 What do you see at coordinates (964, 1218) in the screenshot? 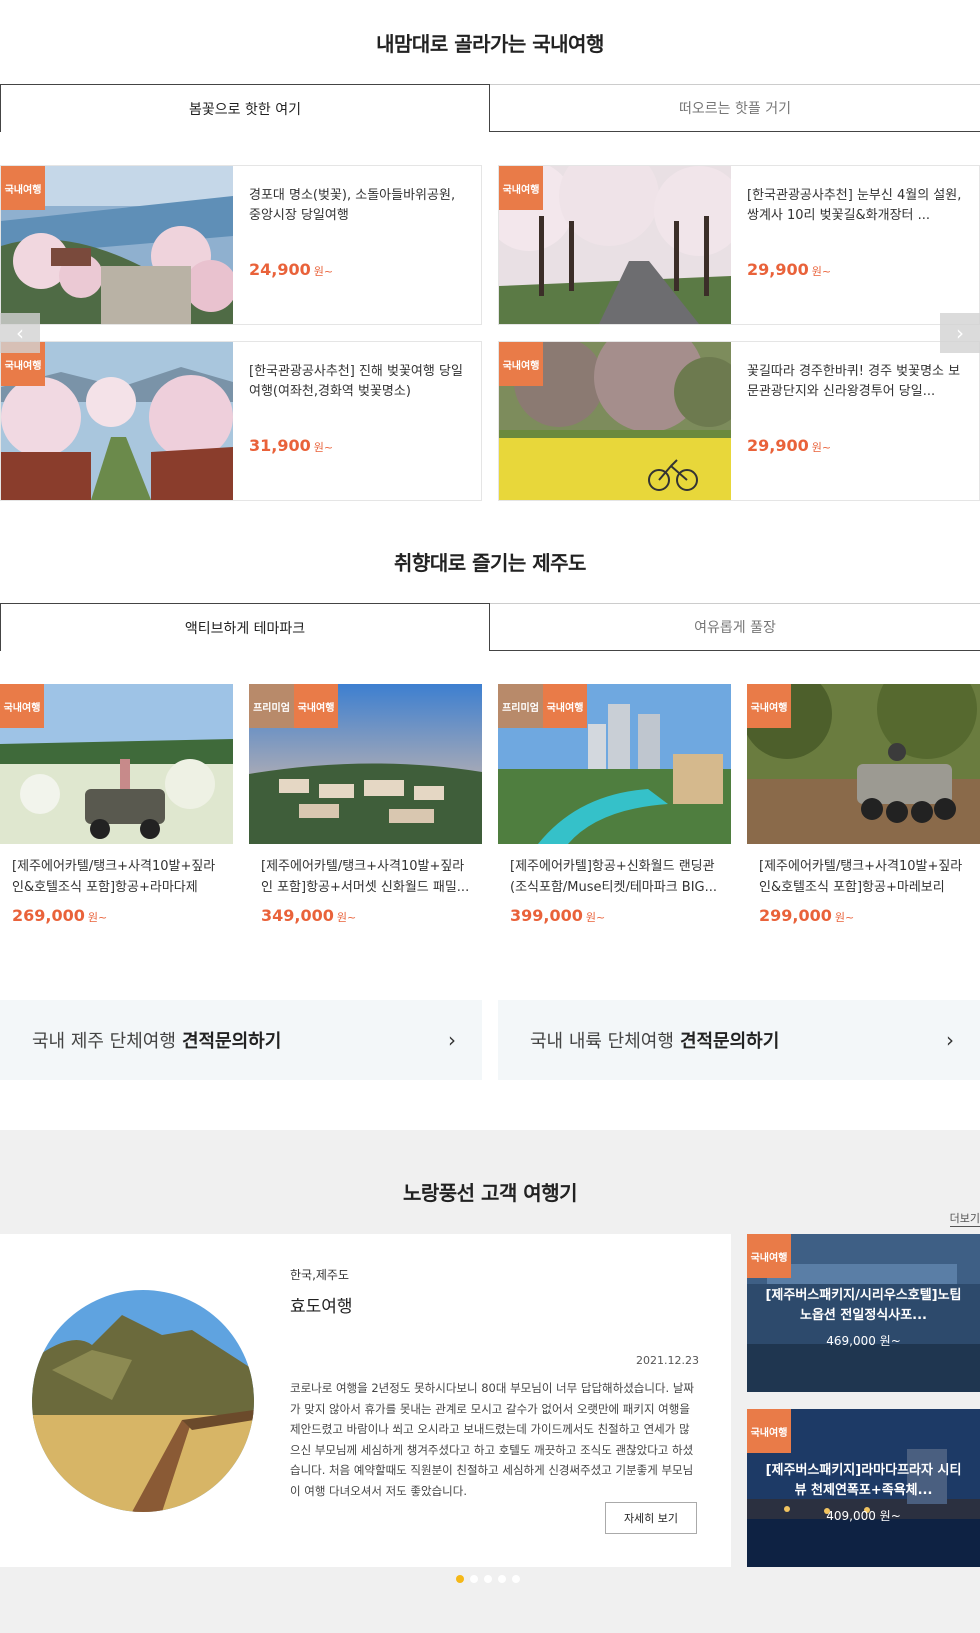
I see `more-reviews-link: 더보기` at bounding box center [964, 1218].